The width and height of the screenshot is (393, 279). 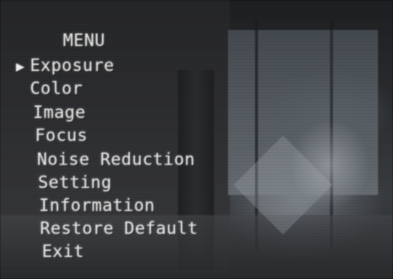 I want to click on menu-item-label: Exposure, so click(x=72, y=66).